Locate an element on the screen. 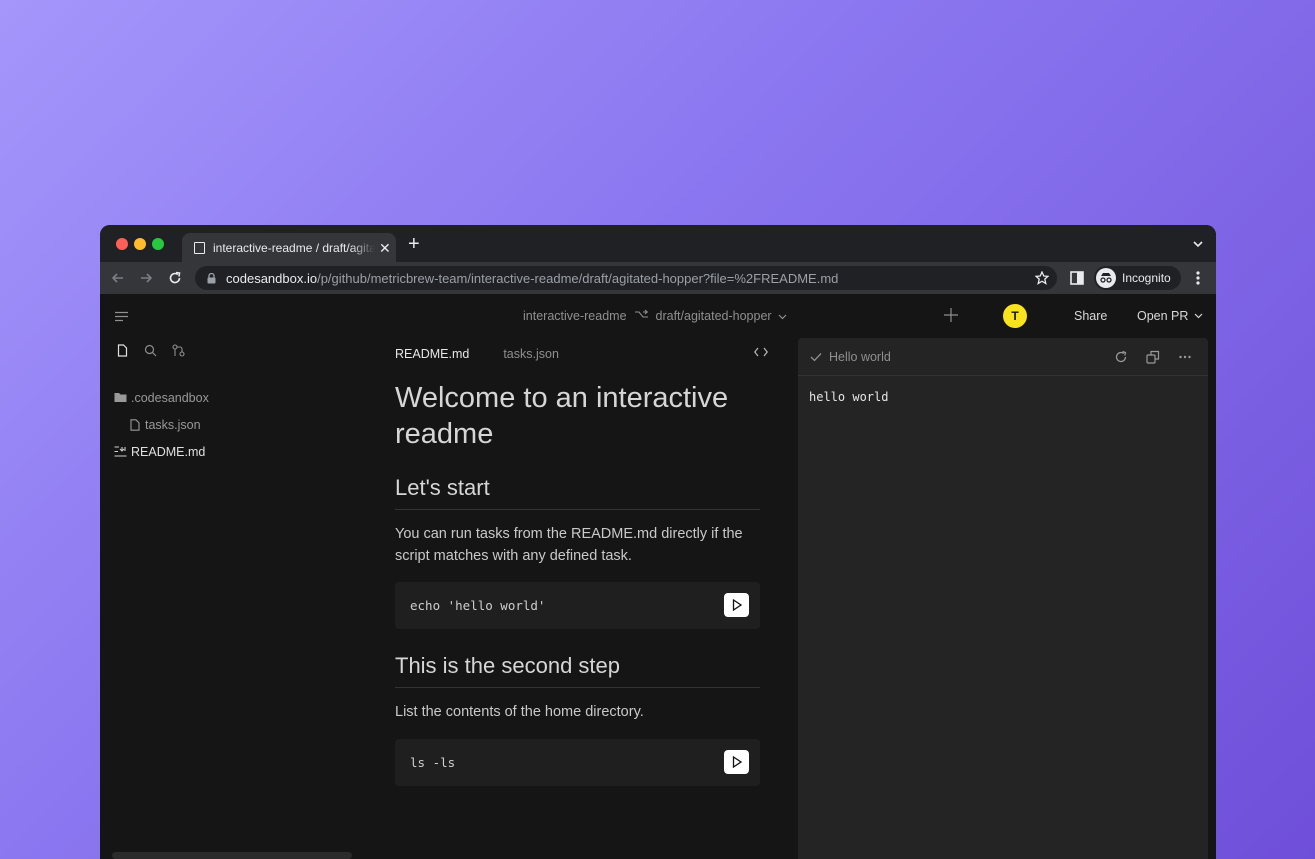  file-tree: .codesandbox tasks.json README.md is located at coordinates (230, 424).